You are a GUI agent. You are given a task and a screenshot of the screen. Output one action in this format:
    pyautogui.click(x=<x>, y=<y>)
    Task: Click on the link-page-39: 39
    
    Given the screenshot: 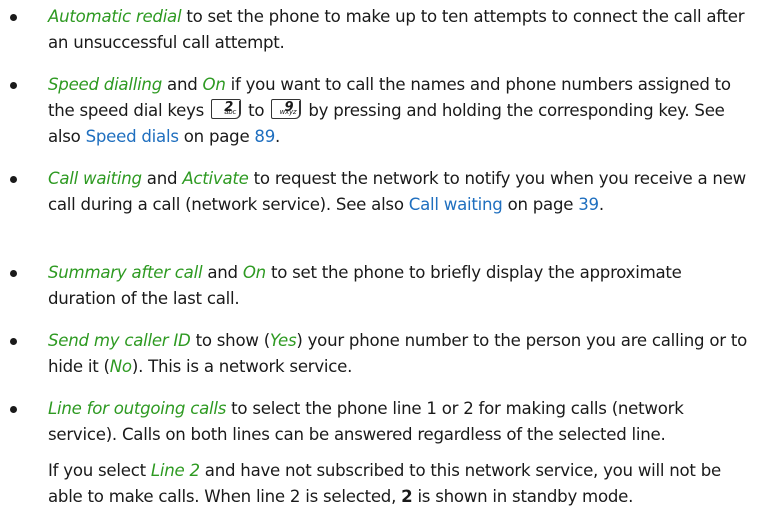 What is the action you would take?
    pyautogui.click(x=588, y=204)
    